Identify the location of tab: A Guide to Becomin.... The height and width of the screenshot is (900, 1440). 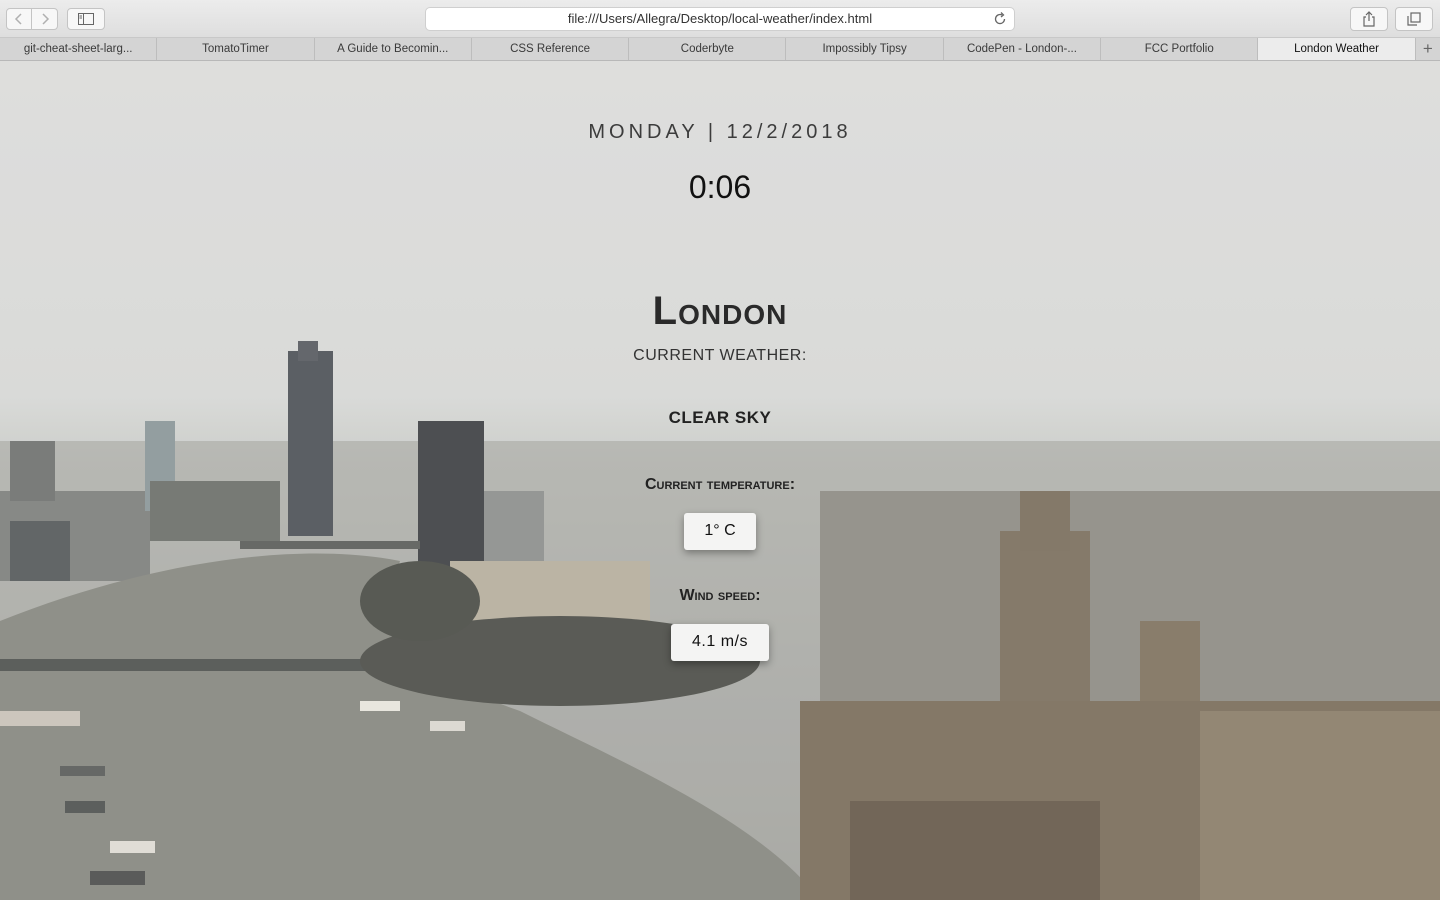
(393, 49).